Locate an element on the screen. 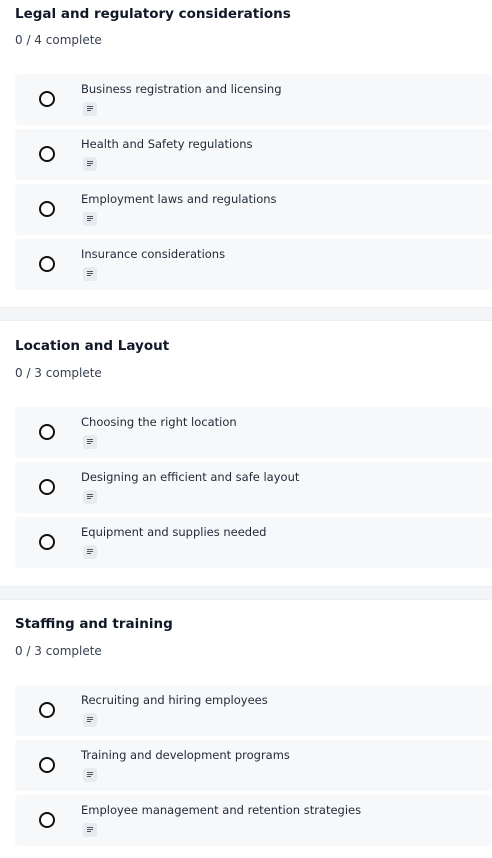 The width and height of the screenshot is (492, 858). task-label: Recruiting and hiring employees is located at coordinates (174, 700).